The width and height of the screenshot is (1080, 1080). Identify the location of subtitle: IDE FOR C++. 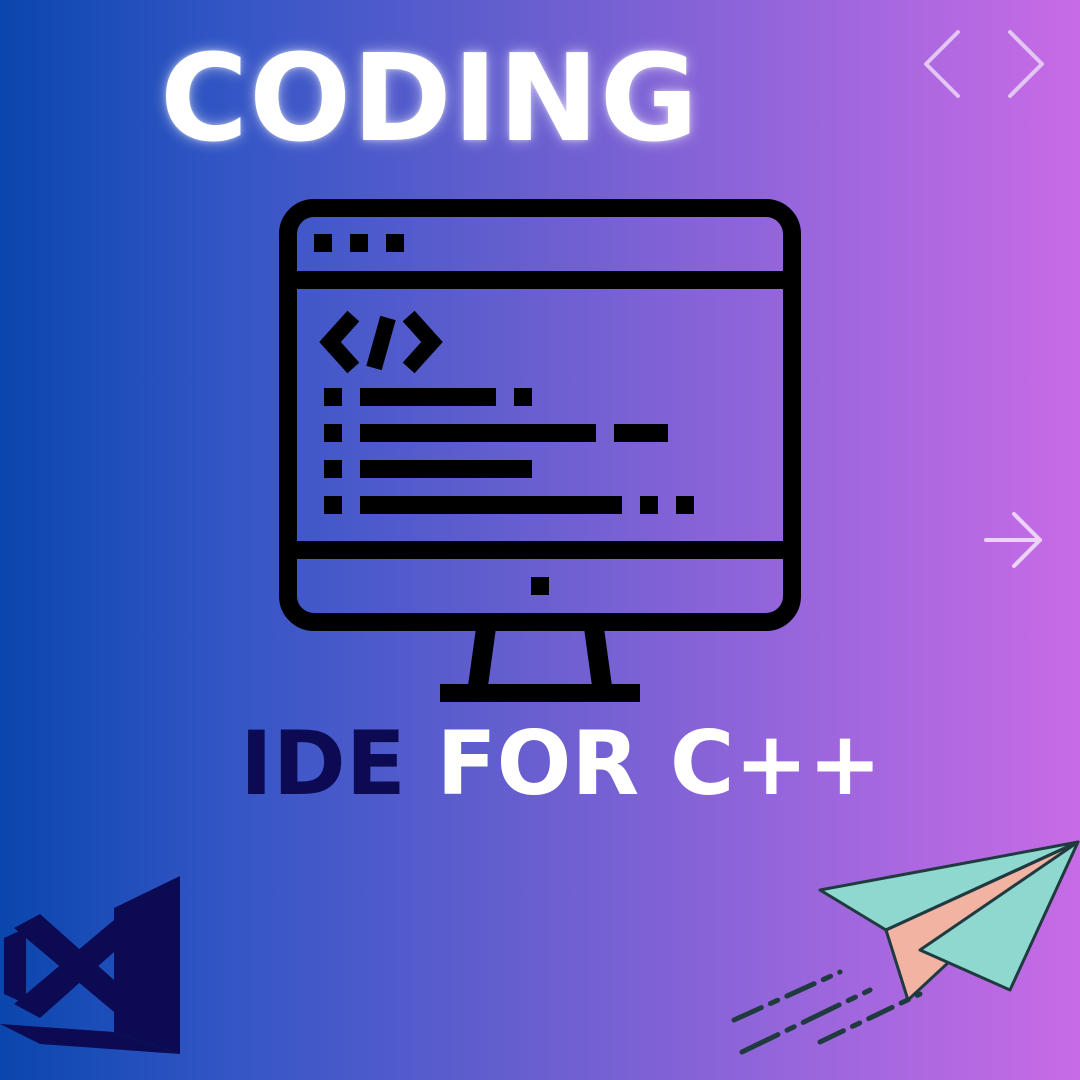
(561, 764).